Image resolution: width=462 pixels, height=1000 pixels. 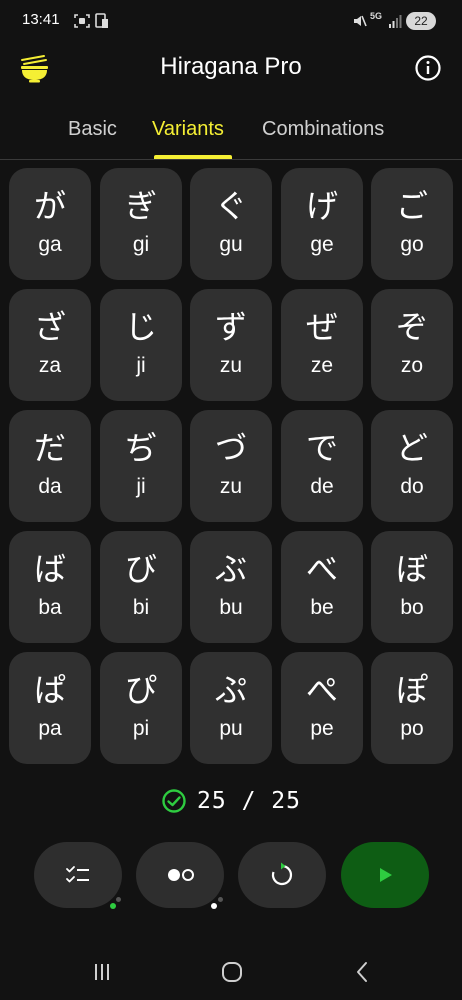 What do you see at coordinates (412, 244) in the screenshot?
I see `romaji-label: go` at bounding box center [412, 244].